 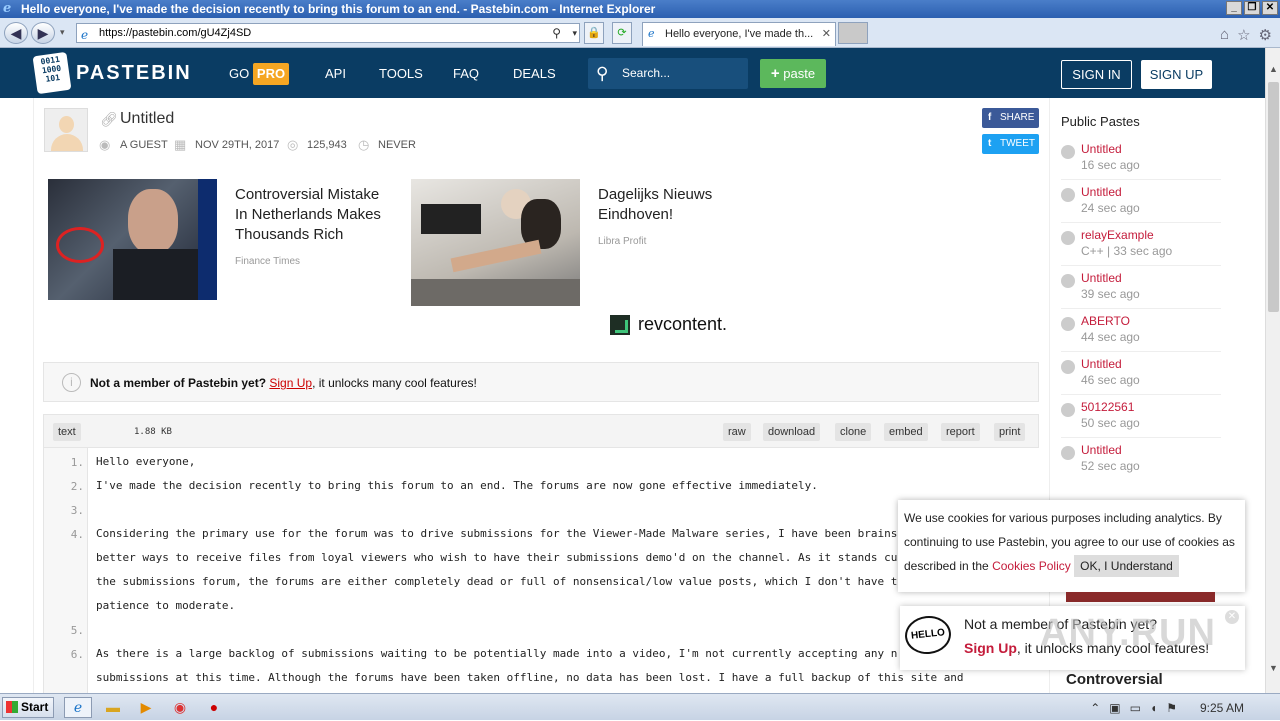 I want to click on clone-button: clone, so click(x=853, y=432).